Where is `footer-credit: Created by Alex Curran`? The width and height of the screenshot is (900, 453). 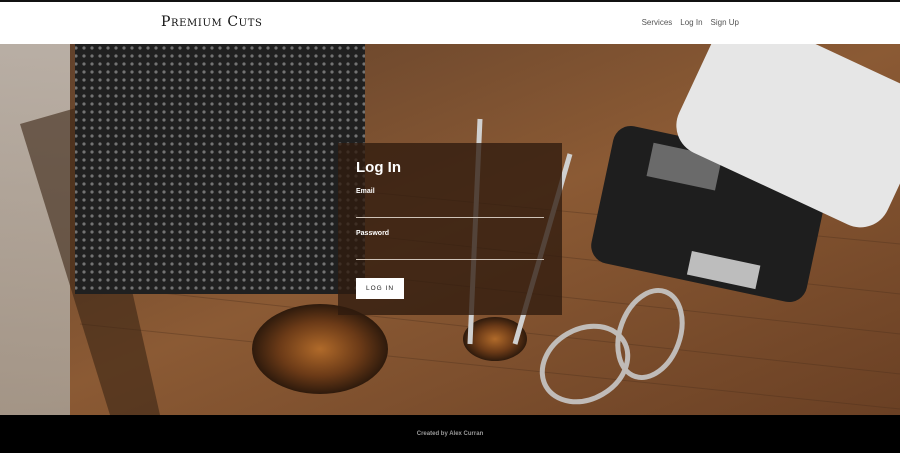
footer-credit: Created by Alex Curran is located at coordinates (450, 434).